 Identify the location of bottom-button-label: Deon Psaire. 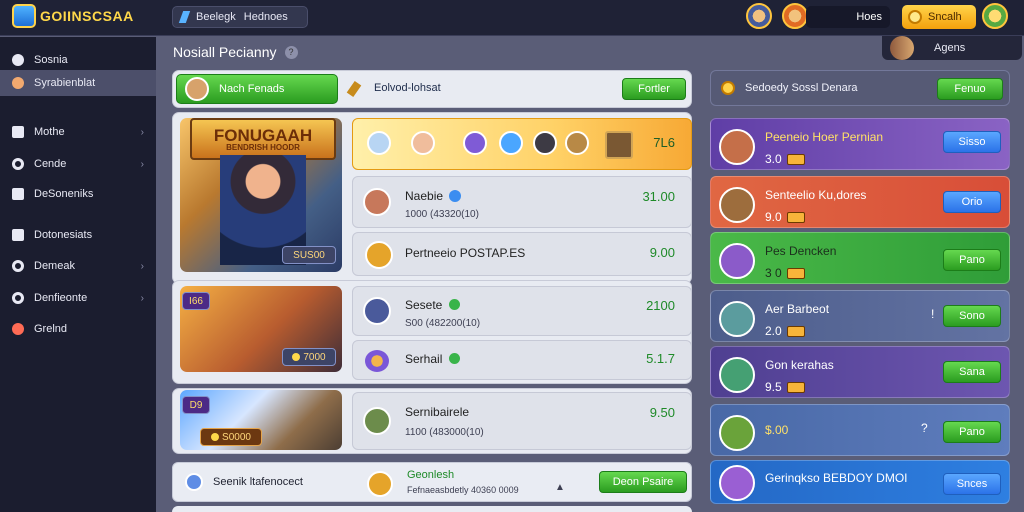
(643, 482).